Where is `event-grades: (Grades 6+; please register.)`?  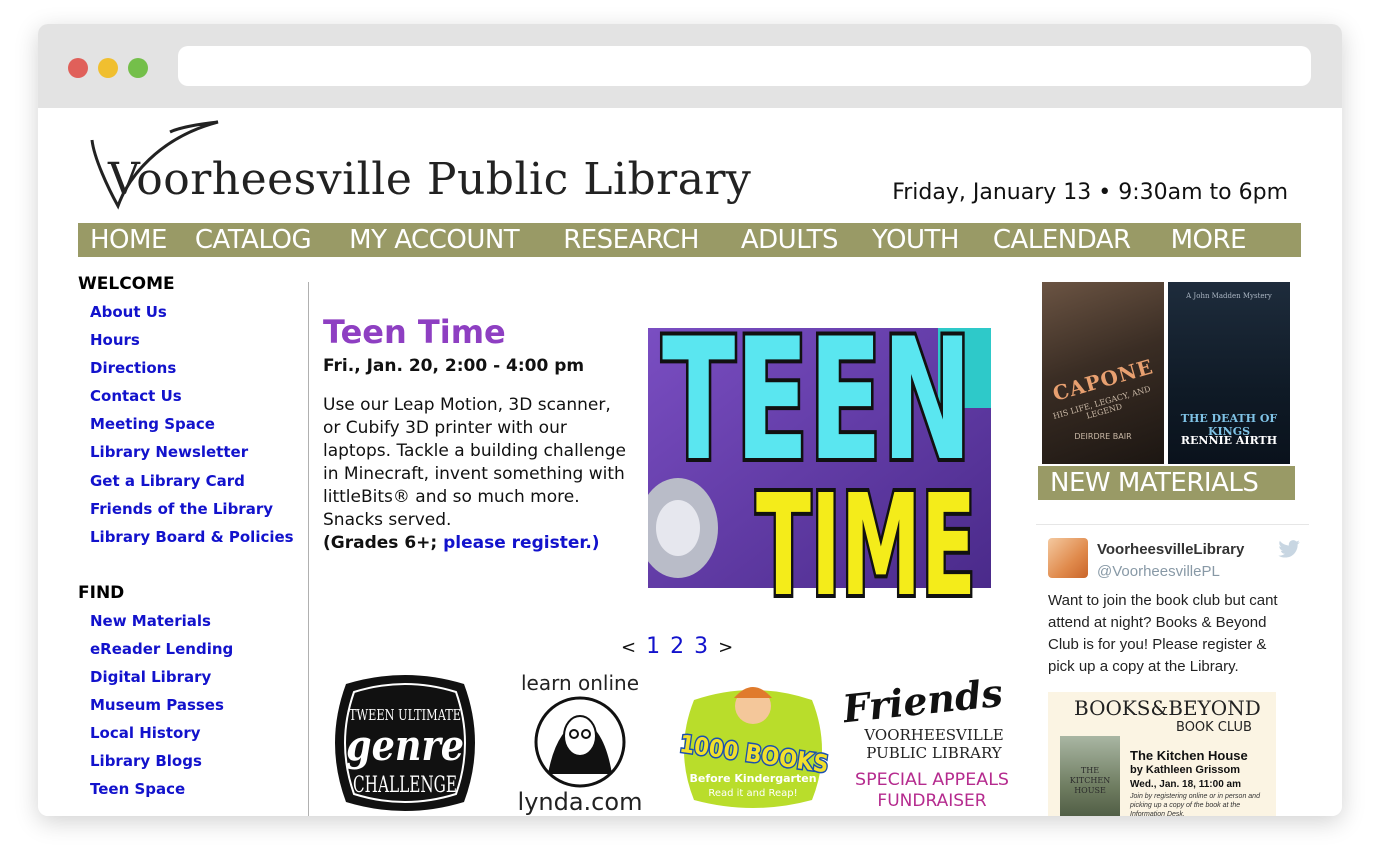
event-grades: (Grades 6+; please register.) is located at coordinates (478, 543).